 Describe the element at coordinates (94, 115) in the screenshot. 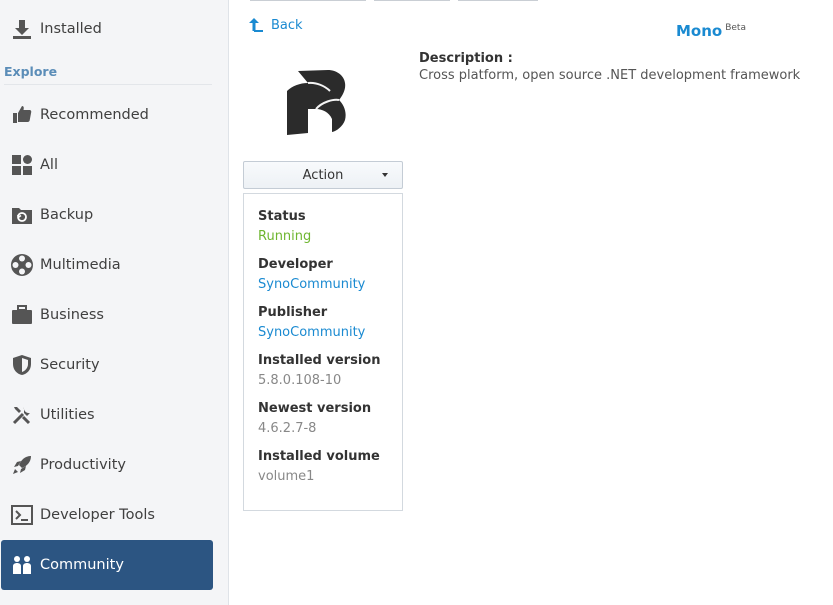

I see `sidebar-item-label: Recommended` at that location.